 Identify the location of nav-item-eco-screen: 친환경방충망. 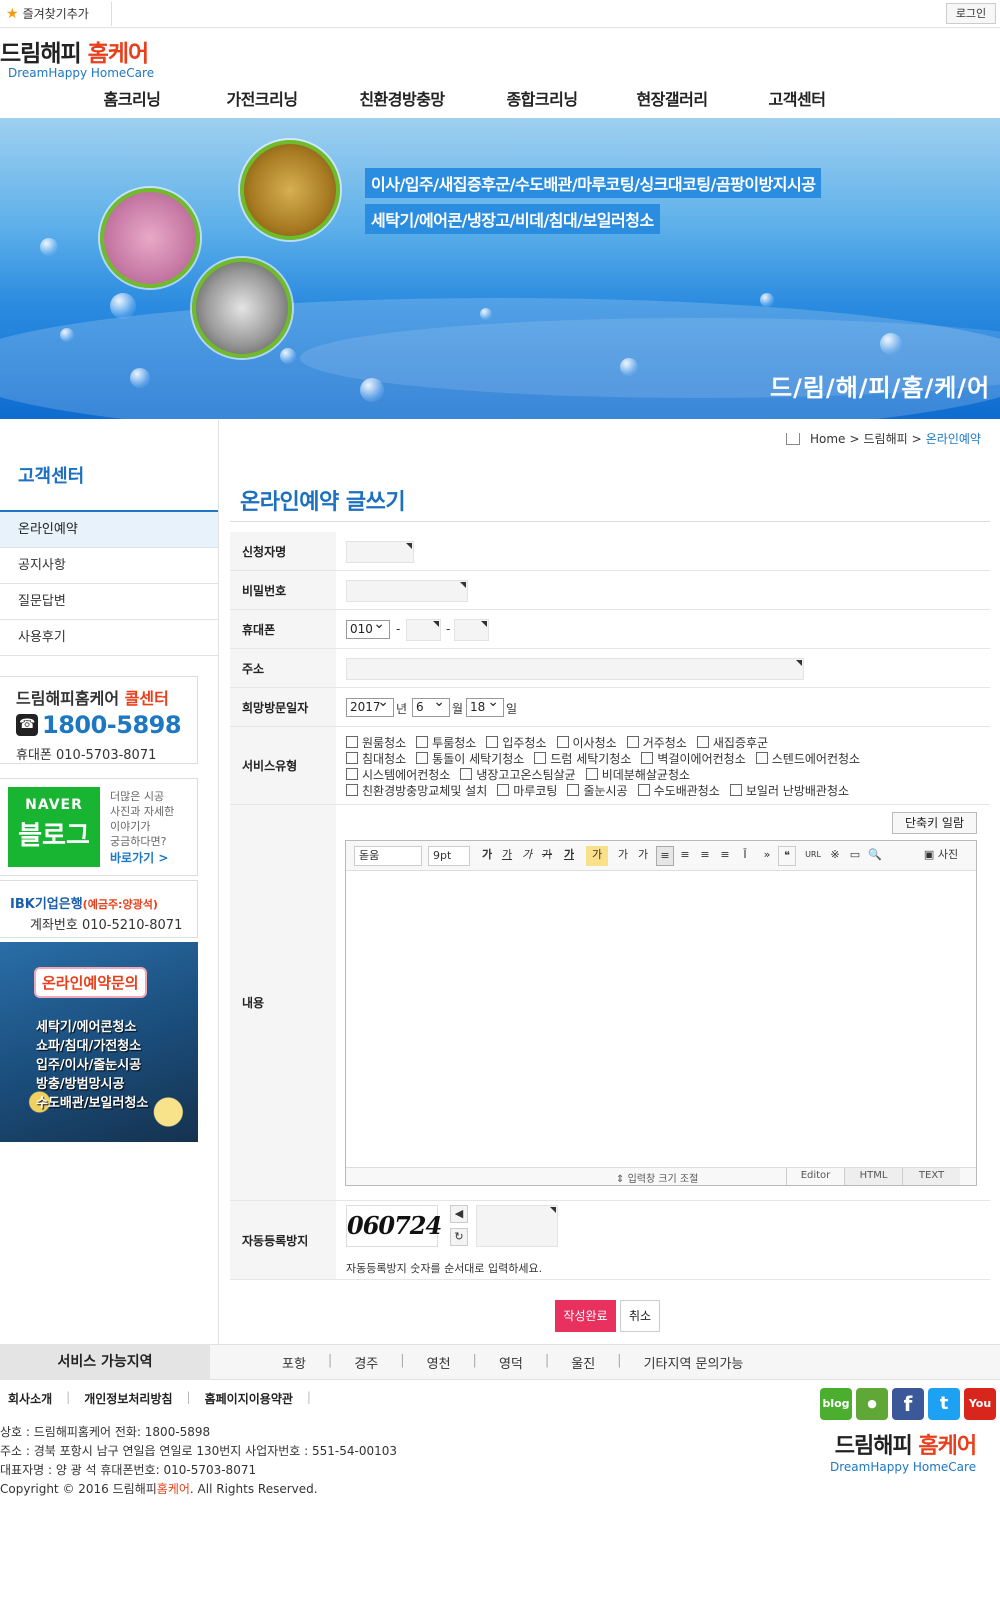
(402, 98).